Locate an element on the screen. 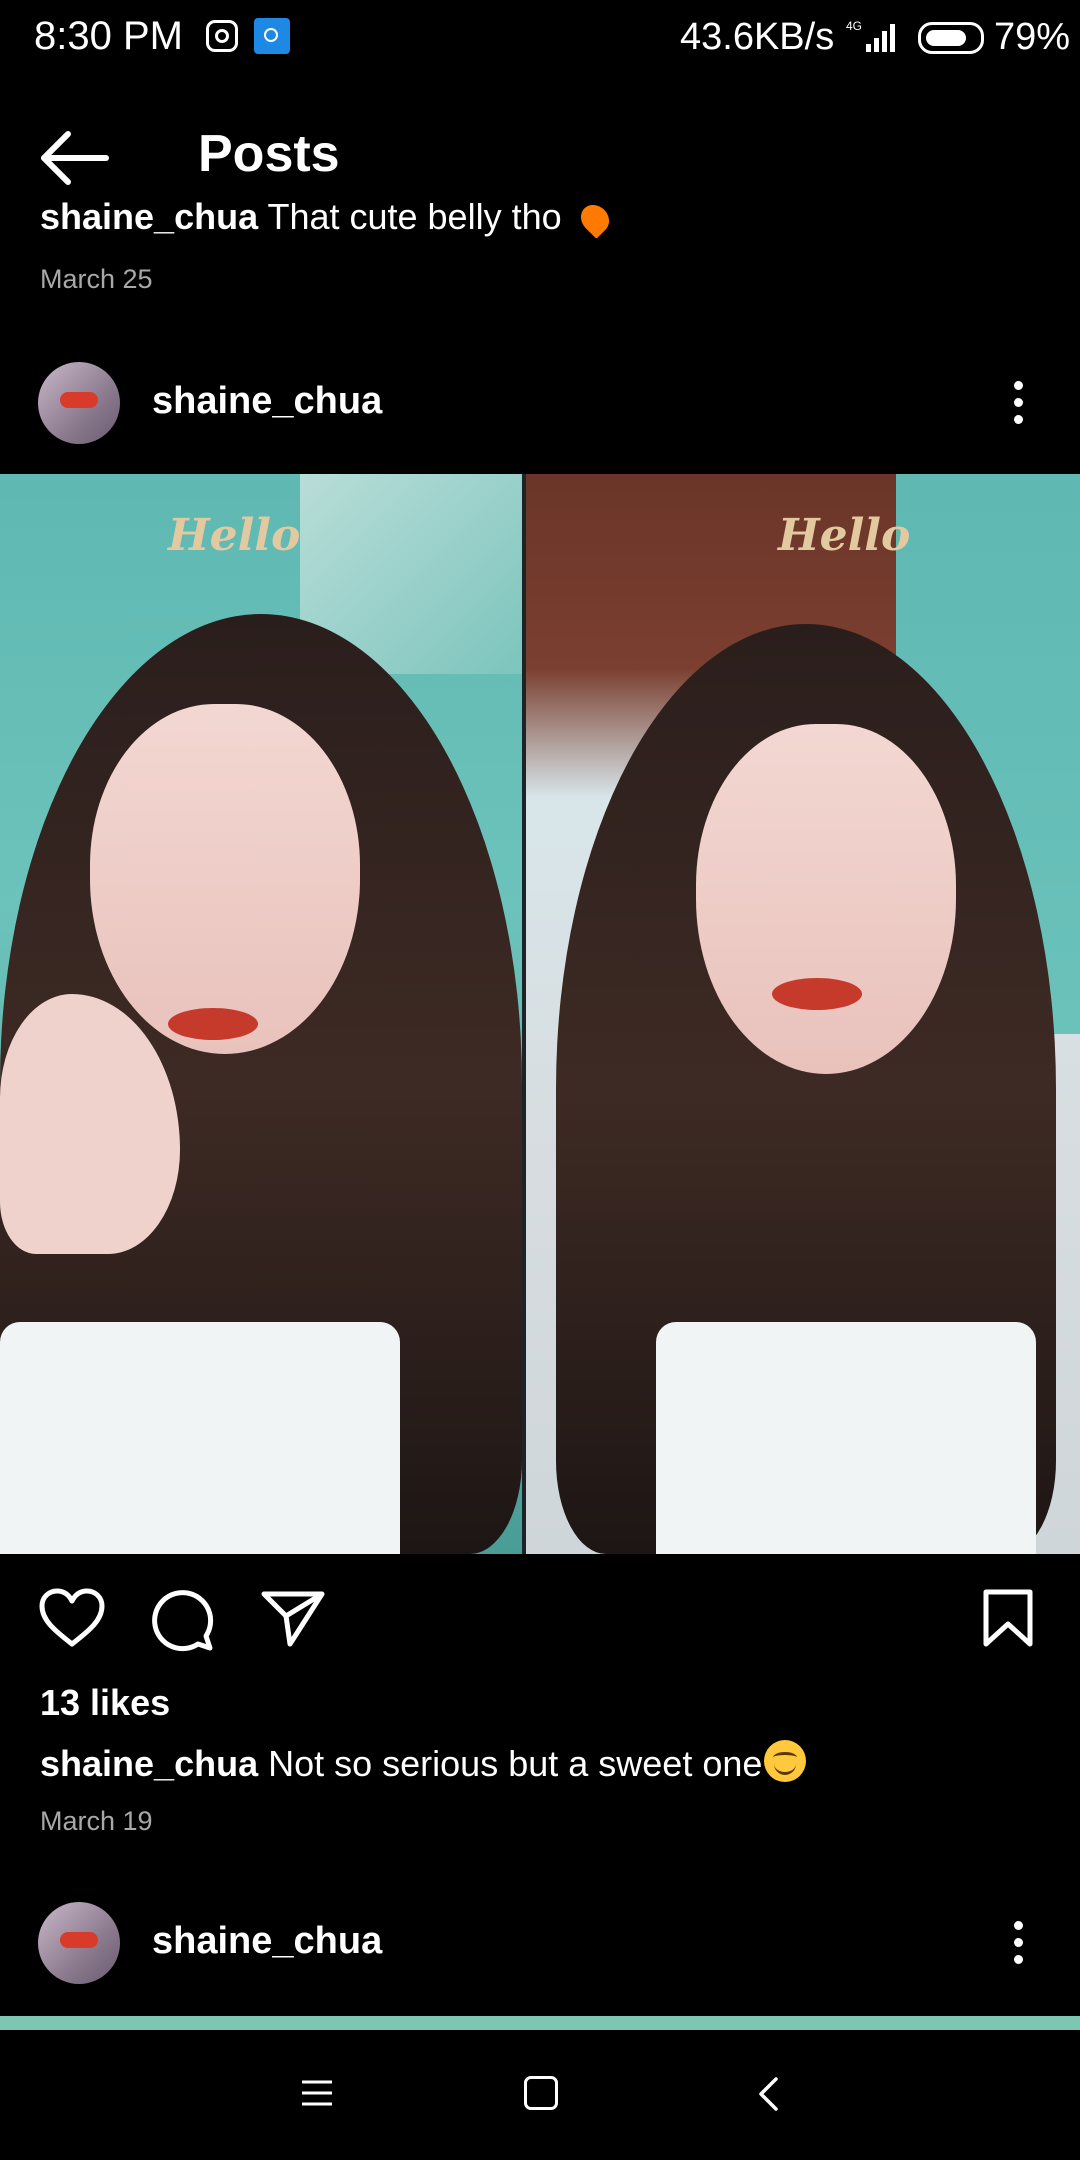  likes-count: 13 likes is located at coordinates (105, 1703).